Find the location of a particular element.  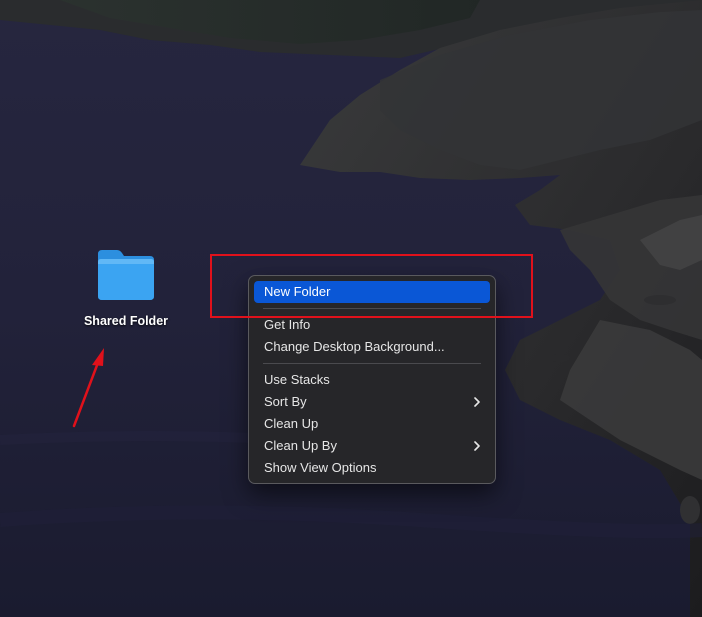

folder-icon is located at coordinates (126, 275).